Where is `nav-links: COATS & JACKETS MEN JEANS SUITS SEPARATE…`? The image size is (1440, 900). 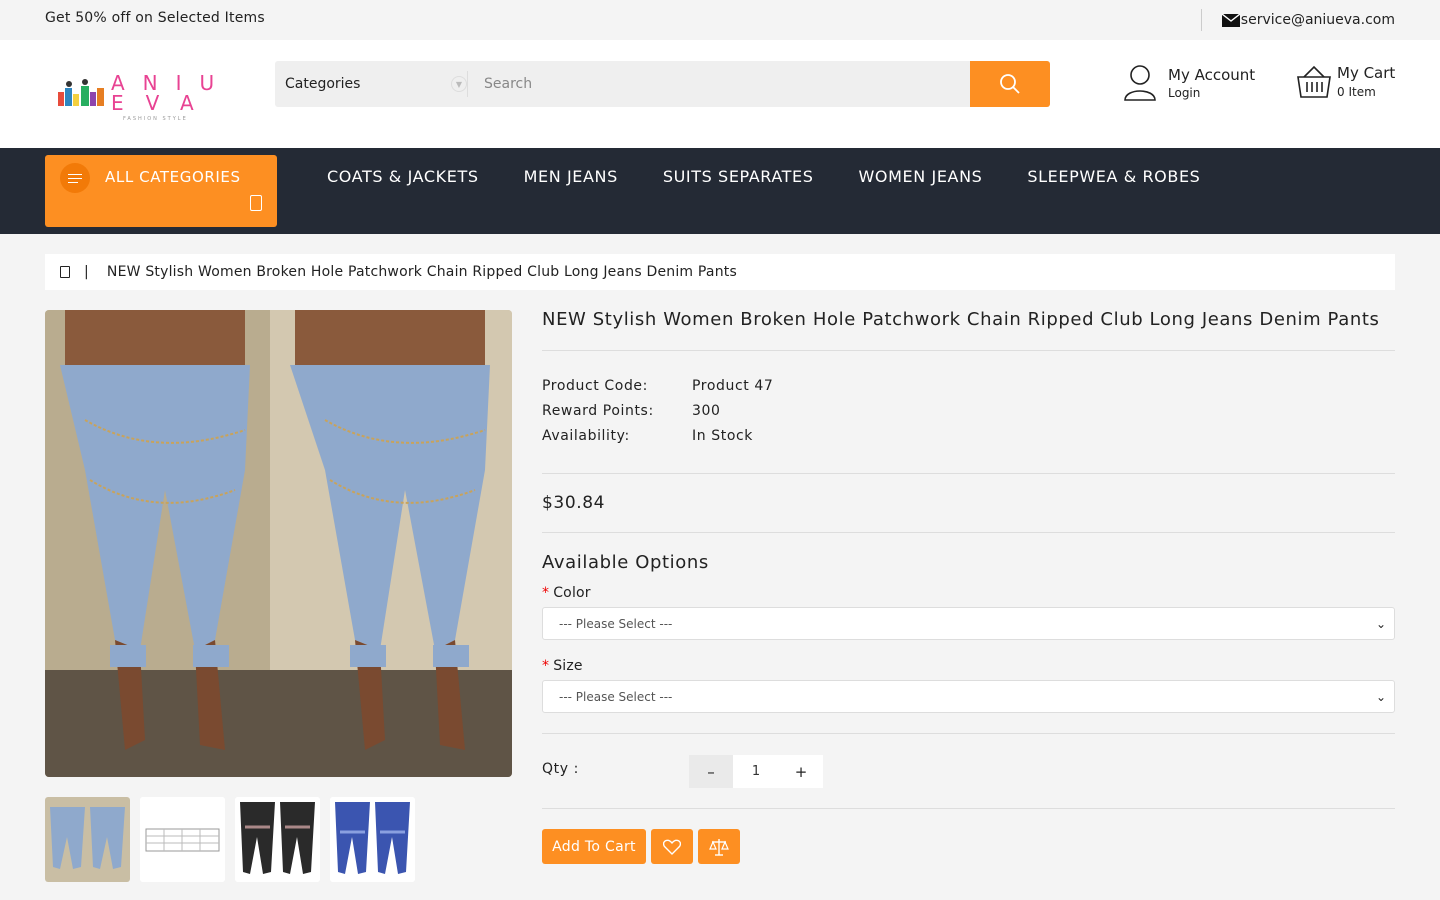
nav-links: COATS & JACKETS MEN JEANS SUITS SEPARATE… is located at coordinates (763, 176).